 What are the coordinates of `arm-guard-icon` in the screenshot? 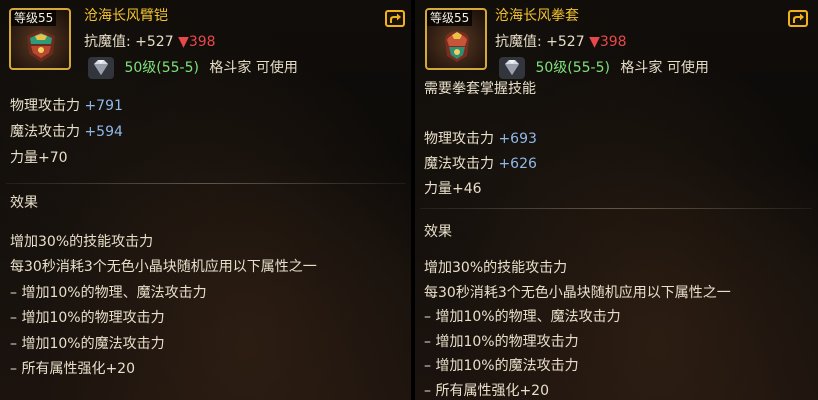 It's located at (41, 46).